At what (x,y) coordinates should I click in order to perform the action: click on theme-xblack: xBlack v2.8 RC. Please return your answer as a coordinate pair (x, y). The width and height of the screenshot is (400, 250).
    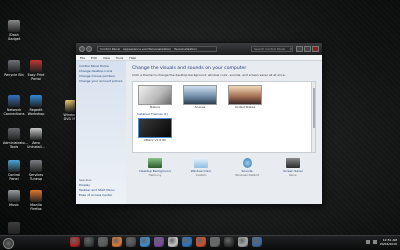
    Looking at the image, I should click on (155, 130).